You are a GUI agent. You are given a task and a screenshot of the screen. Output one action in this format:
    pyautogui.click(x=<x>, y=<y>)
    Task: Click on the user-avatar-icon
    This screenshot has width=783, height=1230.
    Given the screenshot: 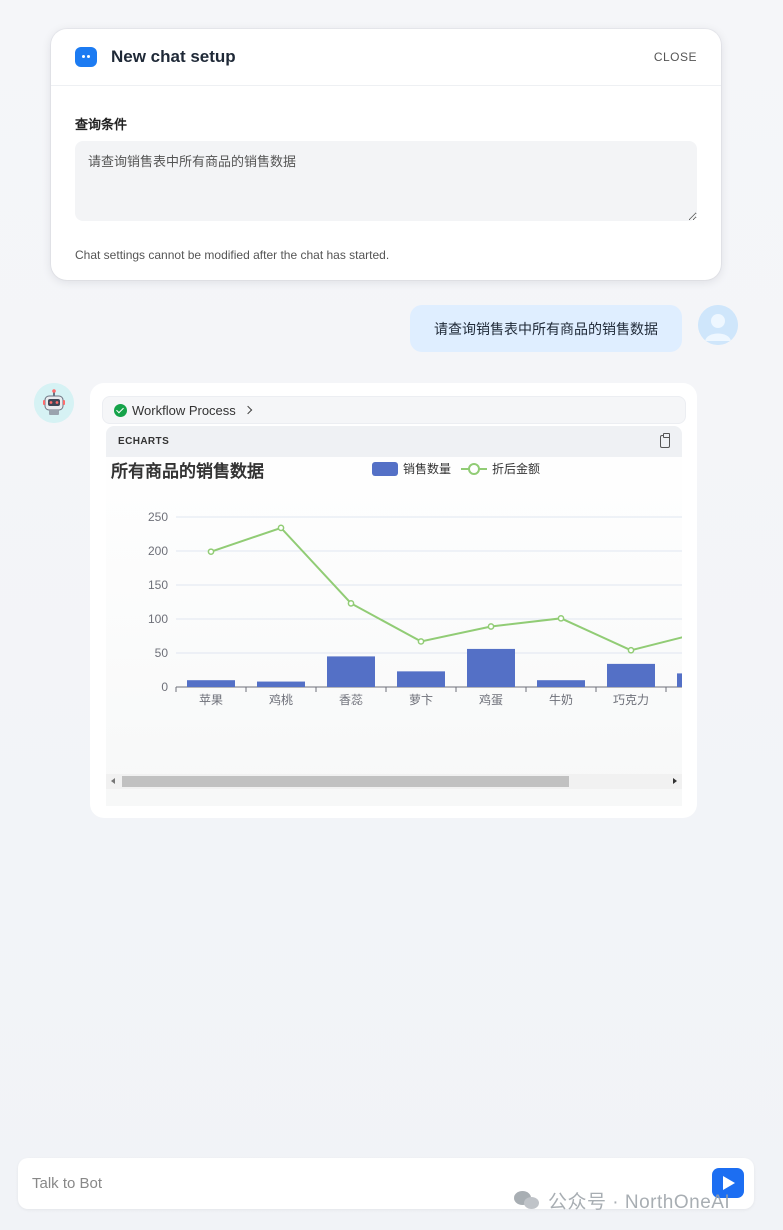 What is the action you would take?
    pyautogui.click(x=718, y=325)
    